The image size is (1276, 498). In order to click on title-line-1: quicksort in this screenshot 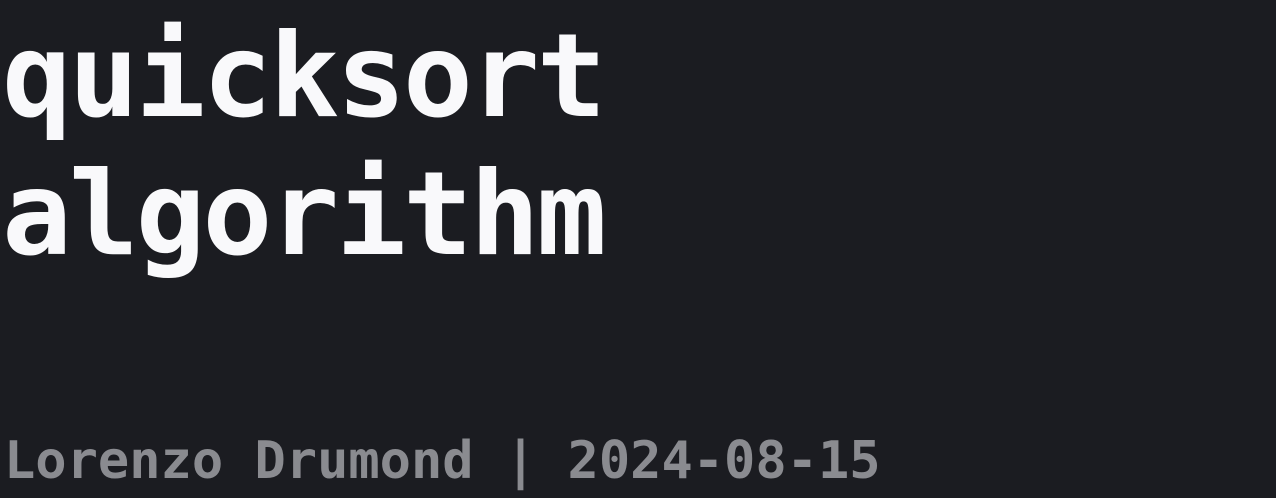, I will do `click(304, 76)`.